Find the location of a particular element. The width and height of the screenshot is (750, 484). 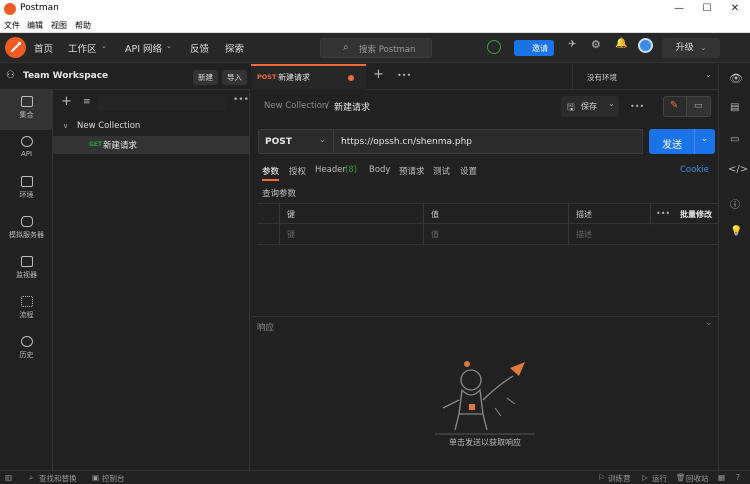

import-button: 导入 is located at coordinates (234, 77).